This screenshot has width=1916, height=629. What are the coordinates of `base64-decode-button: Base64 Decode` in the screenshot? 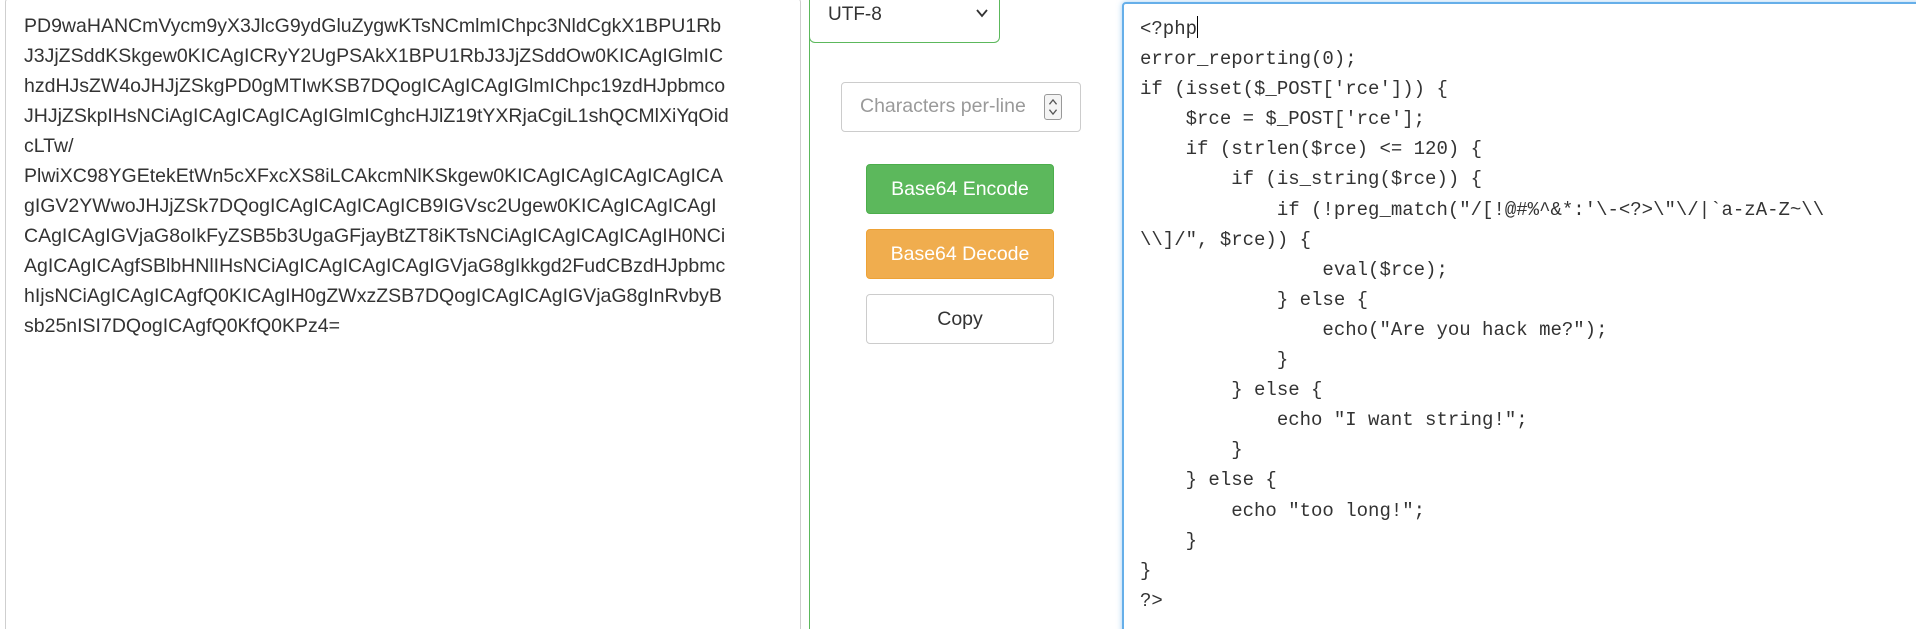 It's located at (960, 254).